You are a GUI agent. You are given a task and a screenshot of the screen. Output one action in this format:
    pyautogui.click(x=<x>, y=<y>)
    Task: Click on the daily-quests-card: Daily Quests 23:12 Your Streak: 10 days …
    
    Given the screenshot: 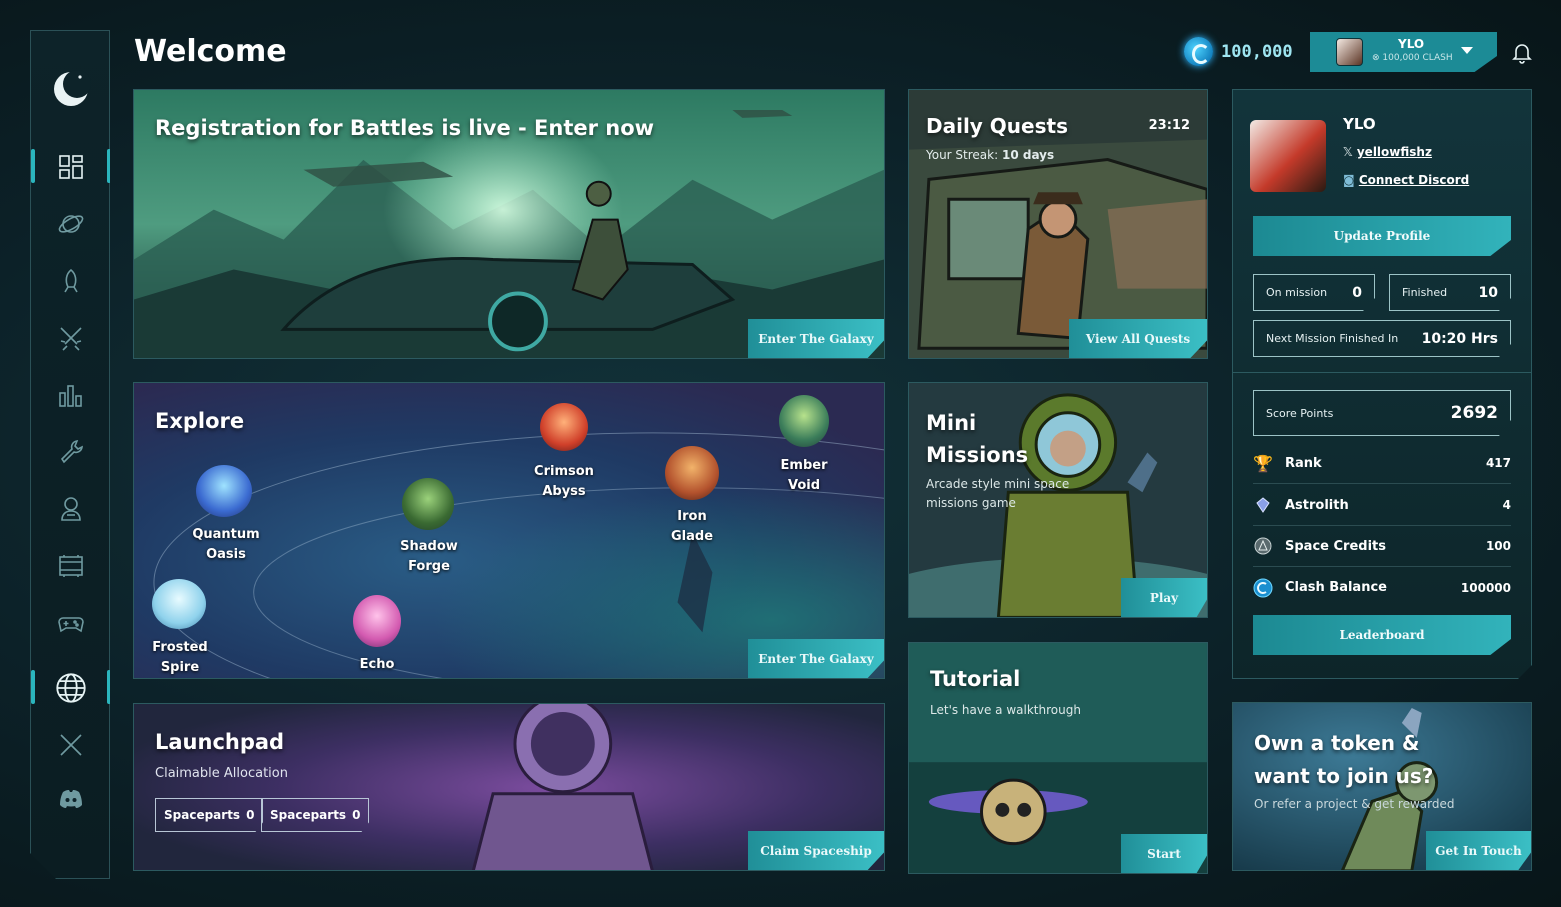 What is the action you would take?
    pyautogui.click(x=1058, y=224)
    